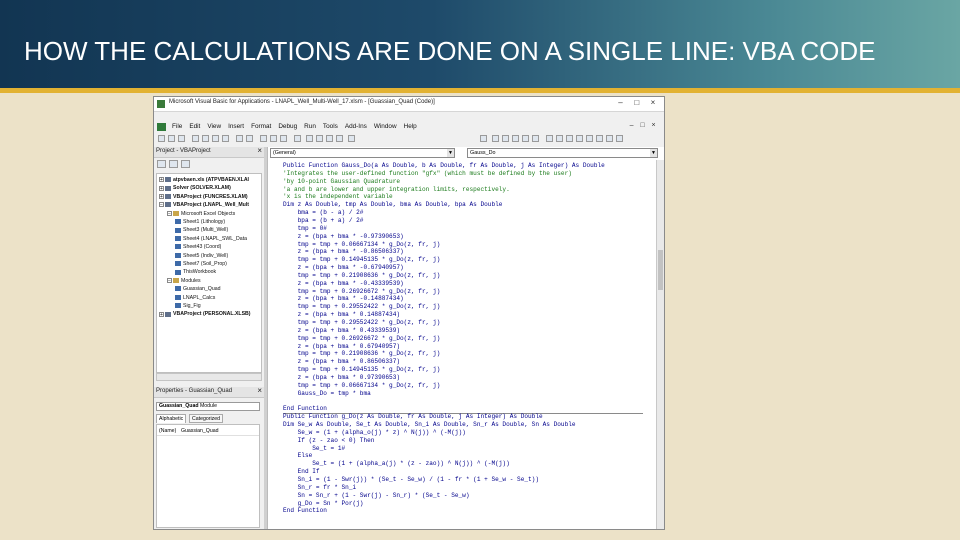 The image size is (960, 540). Describe the element at coordinates (201, 264) in the screenshot. I see `tree-item: Sheet7 (Soil_Prop)` at that location.